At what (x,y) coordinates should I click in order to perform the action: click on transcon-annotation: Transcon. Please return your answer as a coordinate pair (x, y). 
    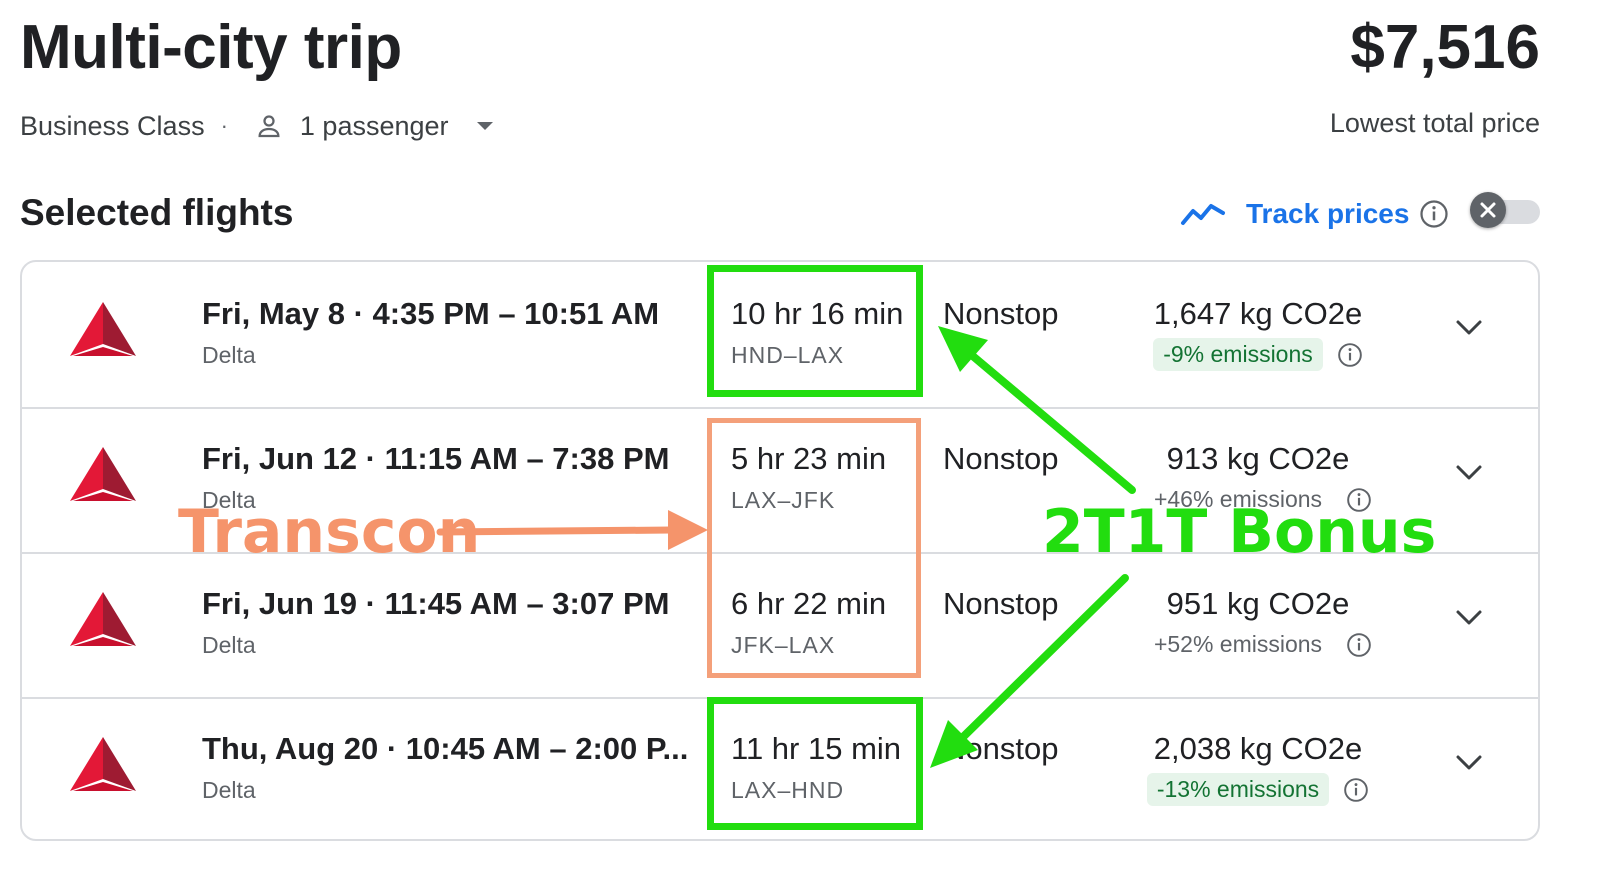
    Looking at the image, I should click on (329, 532).